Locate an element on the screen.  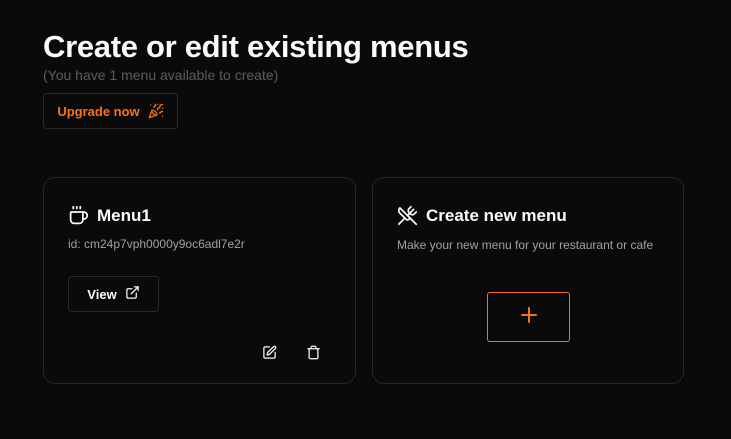
utensils-crossed-icon is located at coordinates (407, 215).